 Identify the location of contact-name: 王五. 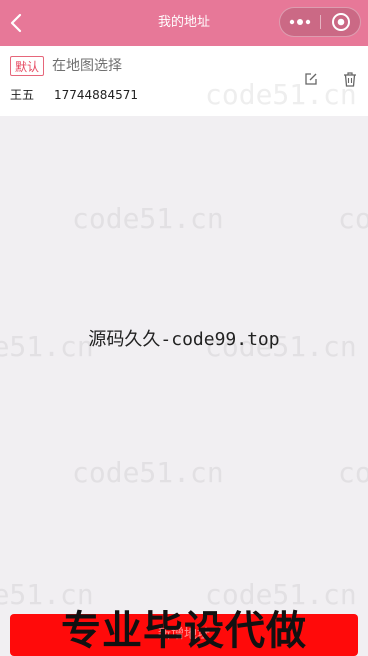
(22, 95).